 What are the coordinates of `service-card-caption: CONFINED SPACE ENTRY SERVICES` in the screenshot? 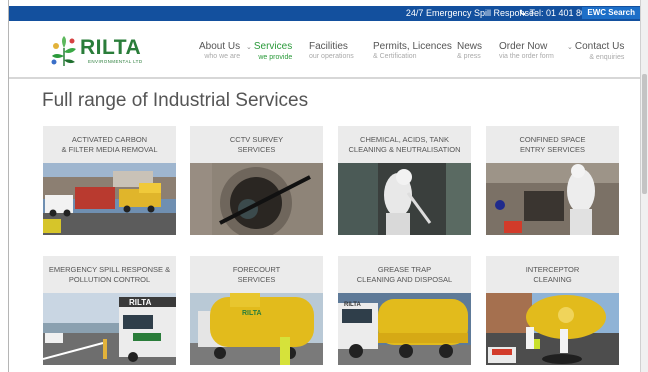 It's located at (552, 144).